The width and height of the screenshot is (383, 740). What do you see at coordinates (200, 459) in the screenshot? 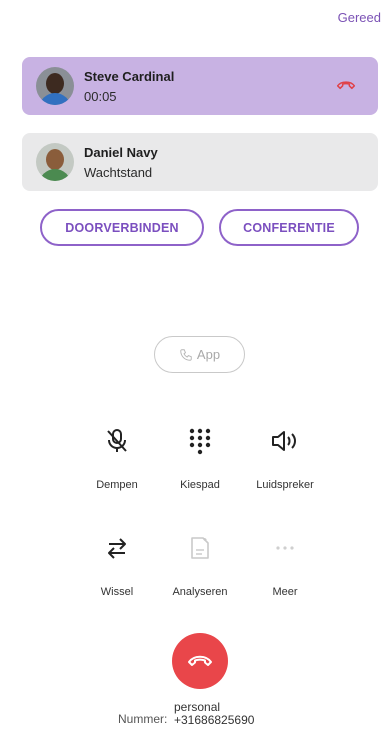
I see `keypad-button: Kiespad` at bounding box center [200, 459].